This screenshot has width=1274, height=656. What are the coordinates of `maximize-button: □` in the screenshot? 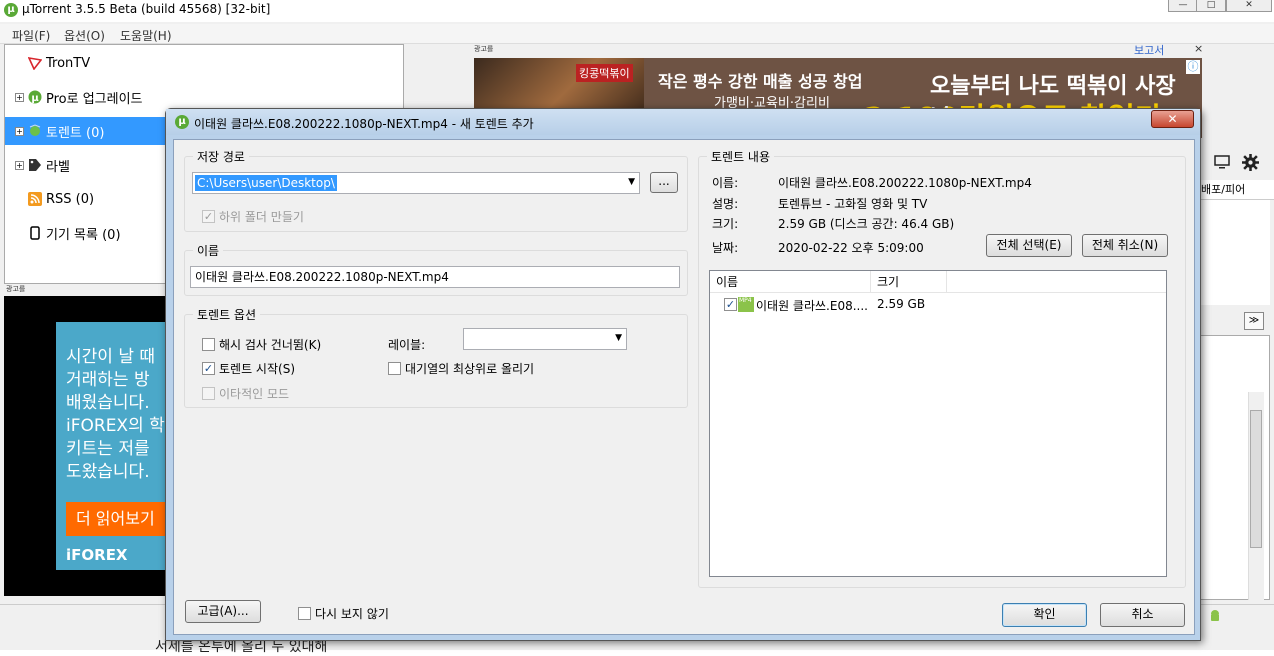 It's located at (1211, 6).